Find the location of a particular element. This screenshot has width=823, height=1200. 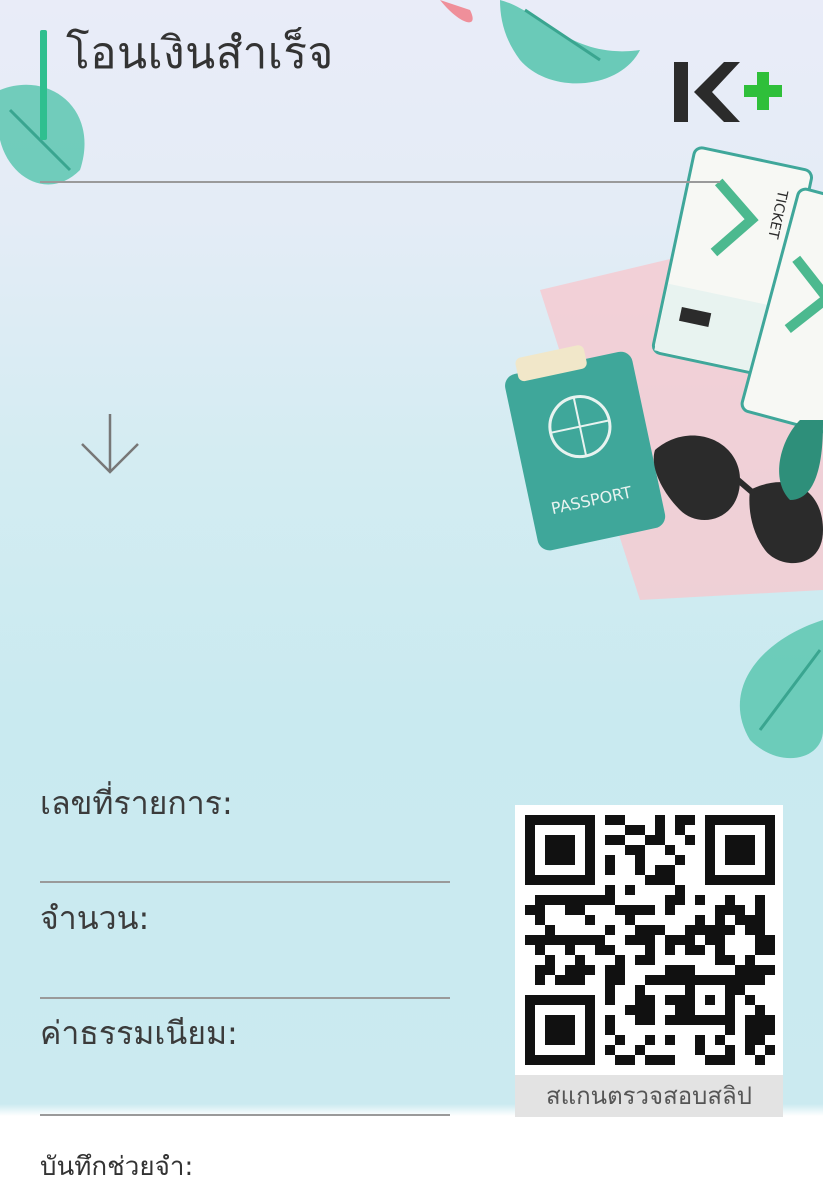

qr-code-icon is located at coordinates (650, 940).